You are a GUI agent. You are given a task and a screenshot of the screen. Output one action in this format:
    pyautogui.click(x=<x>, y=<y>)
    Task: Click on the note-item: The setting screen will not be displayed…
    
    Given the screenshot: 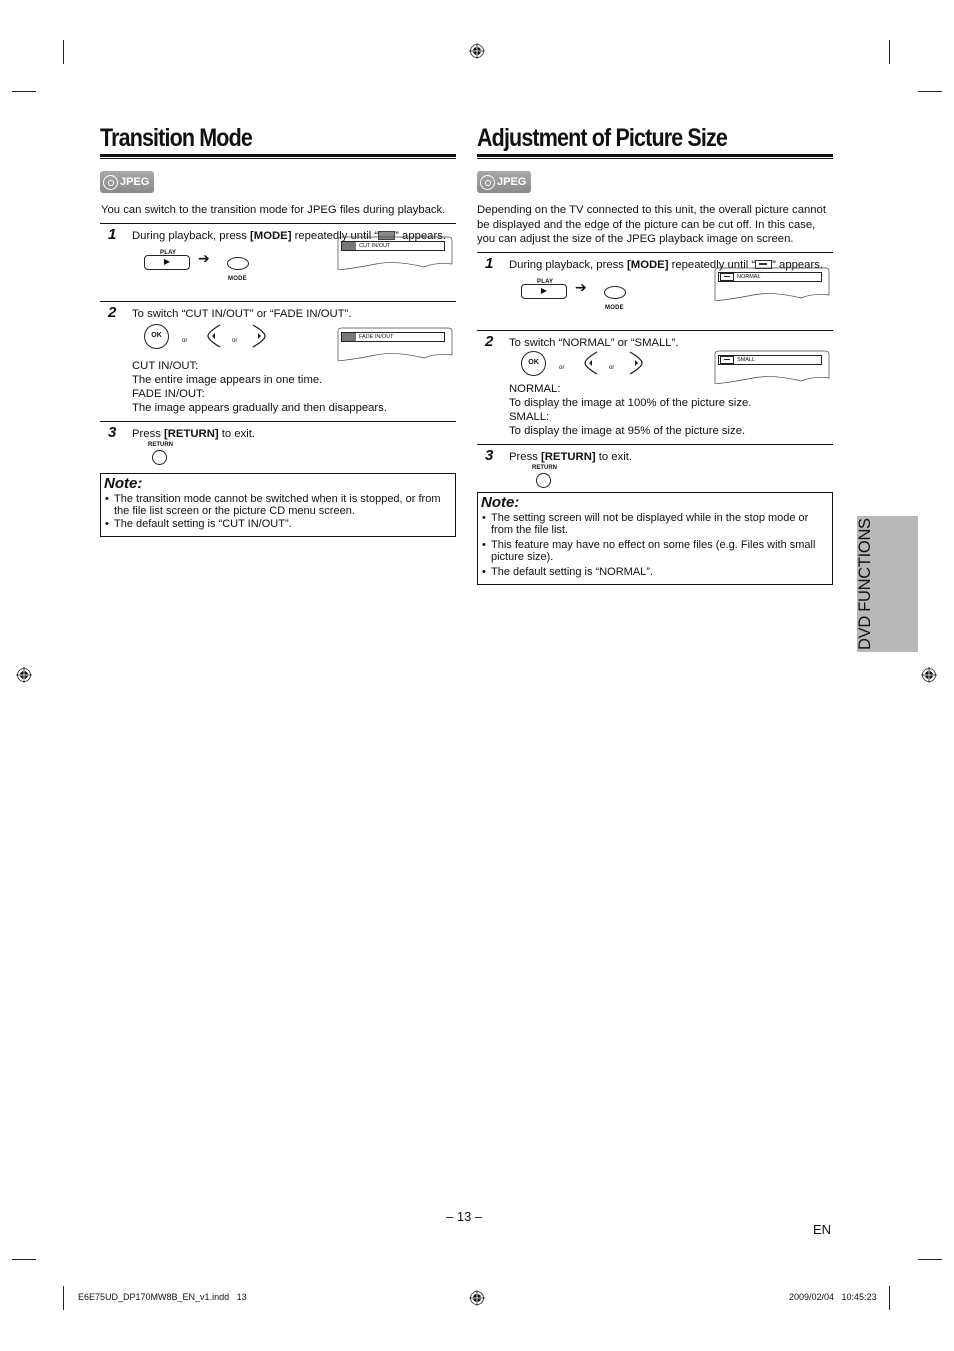 What is the action you would take?
    pyautogui.click(x=654, y=524)
    